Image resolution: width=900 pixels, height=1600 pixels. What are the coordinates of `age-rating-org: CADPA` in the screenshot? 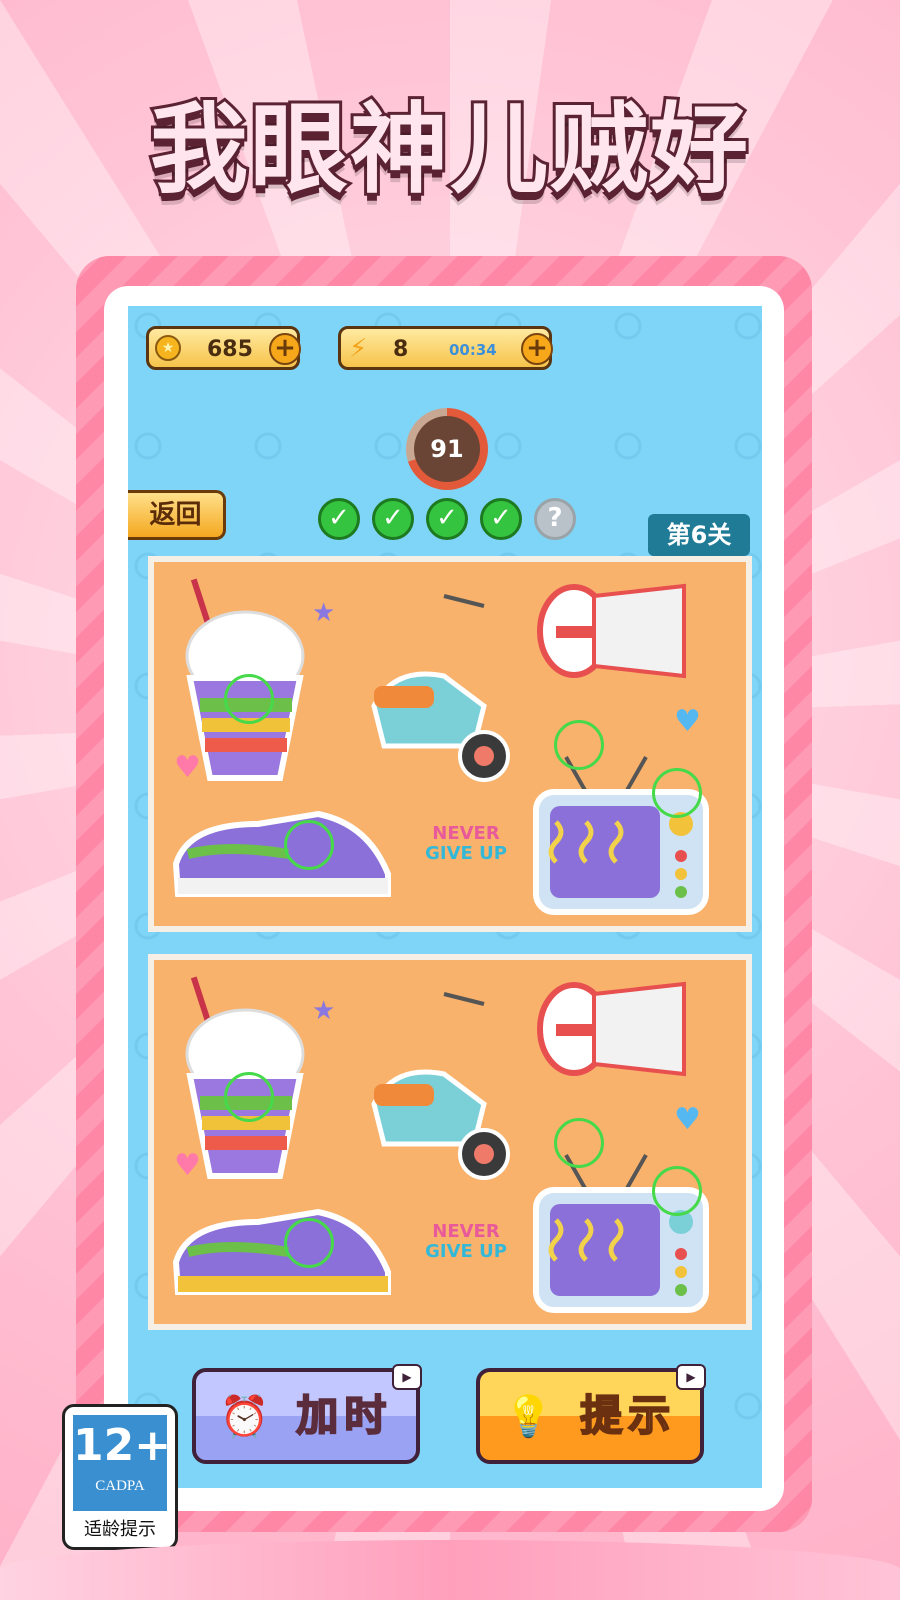 It's located at (120, 1486).